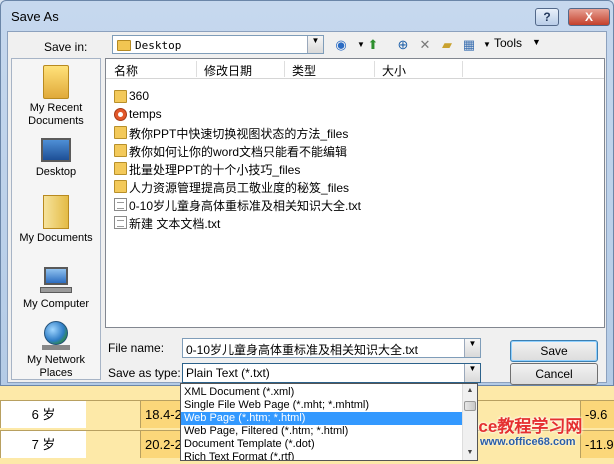  Describe the element at coordinates (218, 44) in the screenshot. I see `save-in-combo: Desktop ▼` at that location.